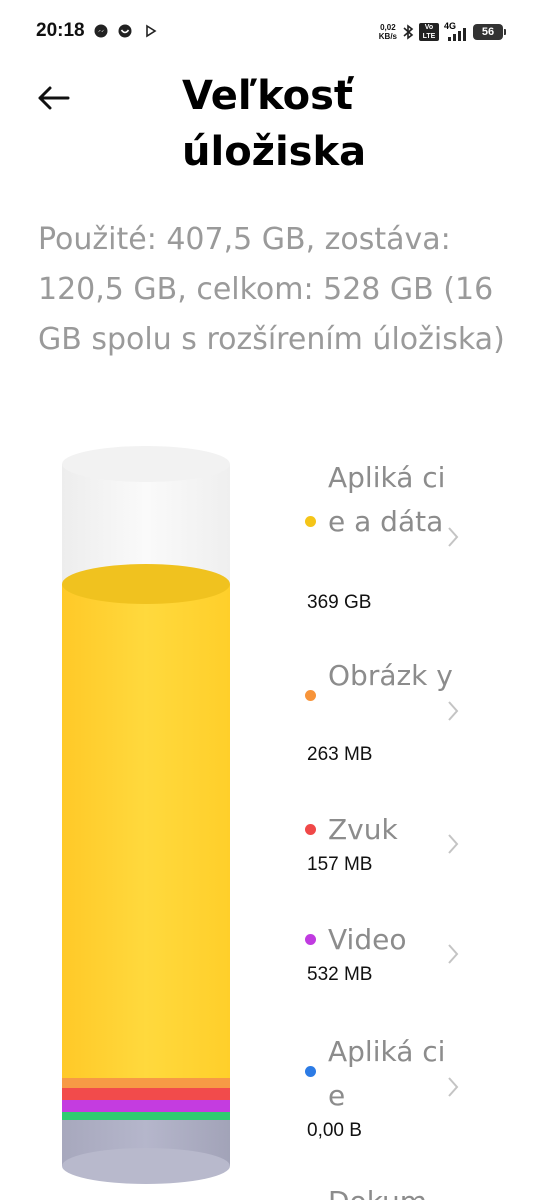  Describe the element at coordinates (146, 1116) in the screenshot. I see `documents-segment` at that location.